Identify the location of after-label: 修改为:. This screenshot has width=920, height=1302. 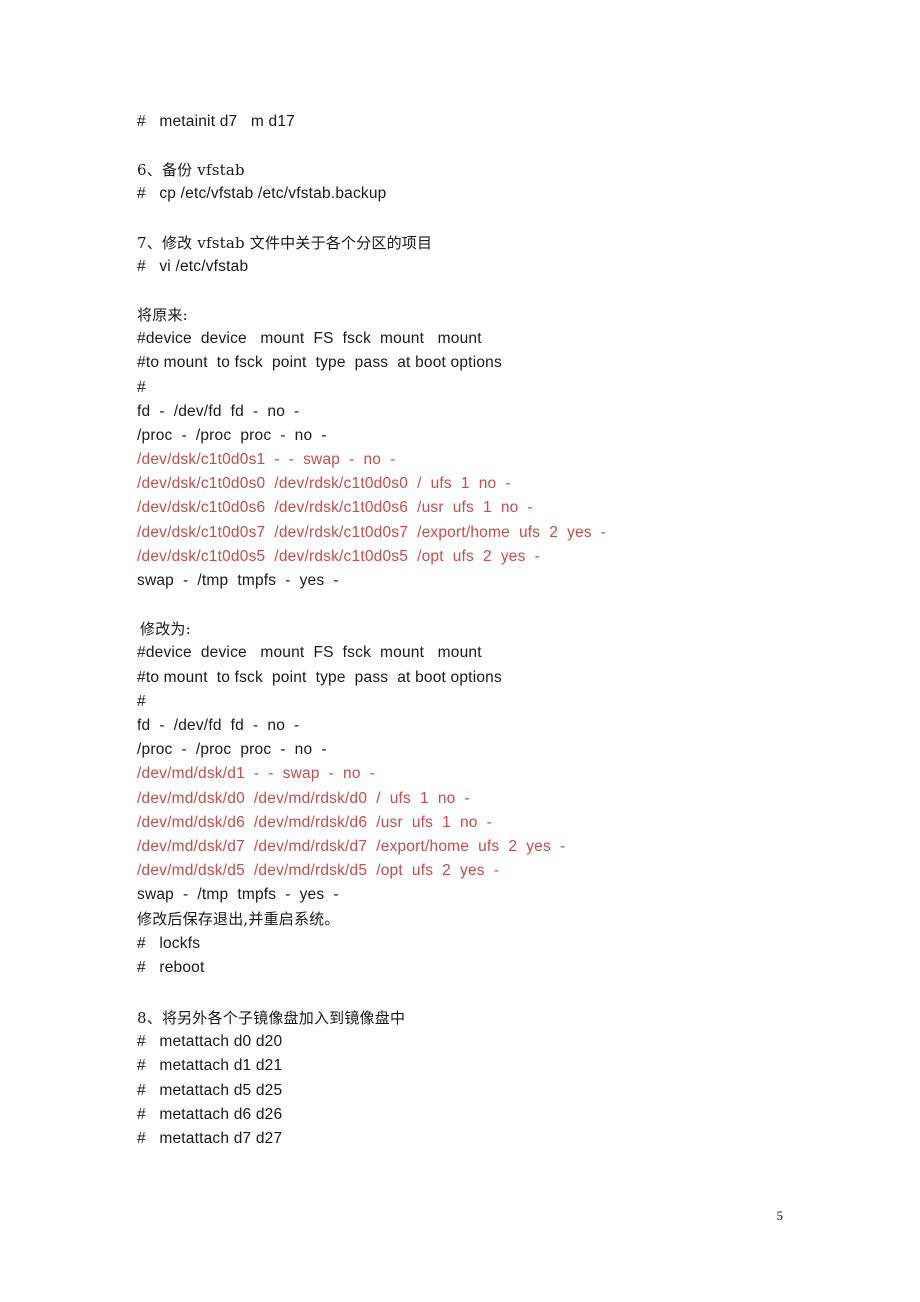
(165, 629).